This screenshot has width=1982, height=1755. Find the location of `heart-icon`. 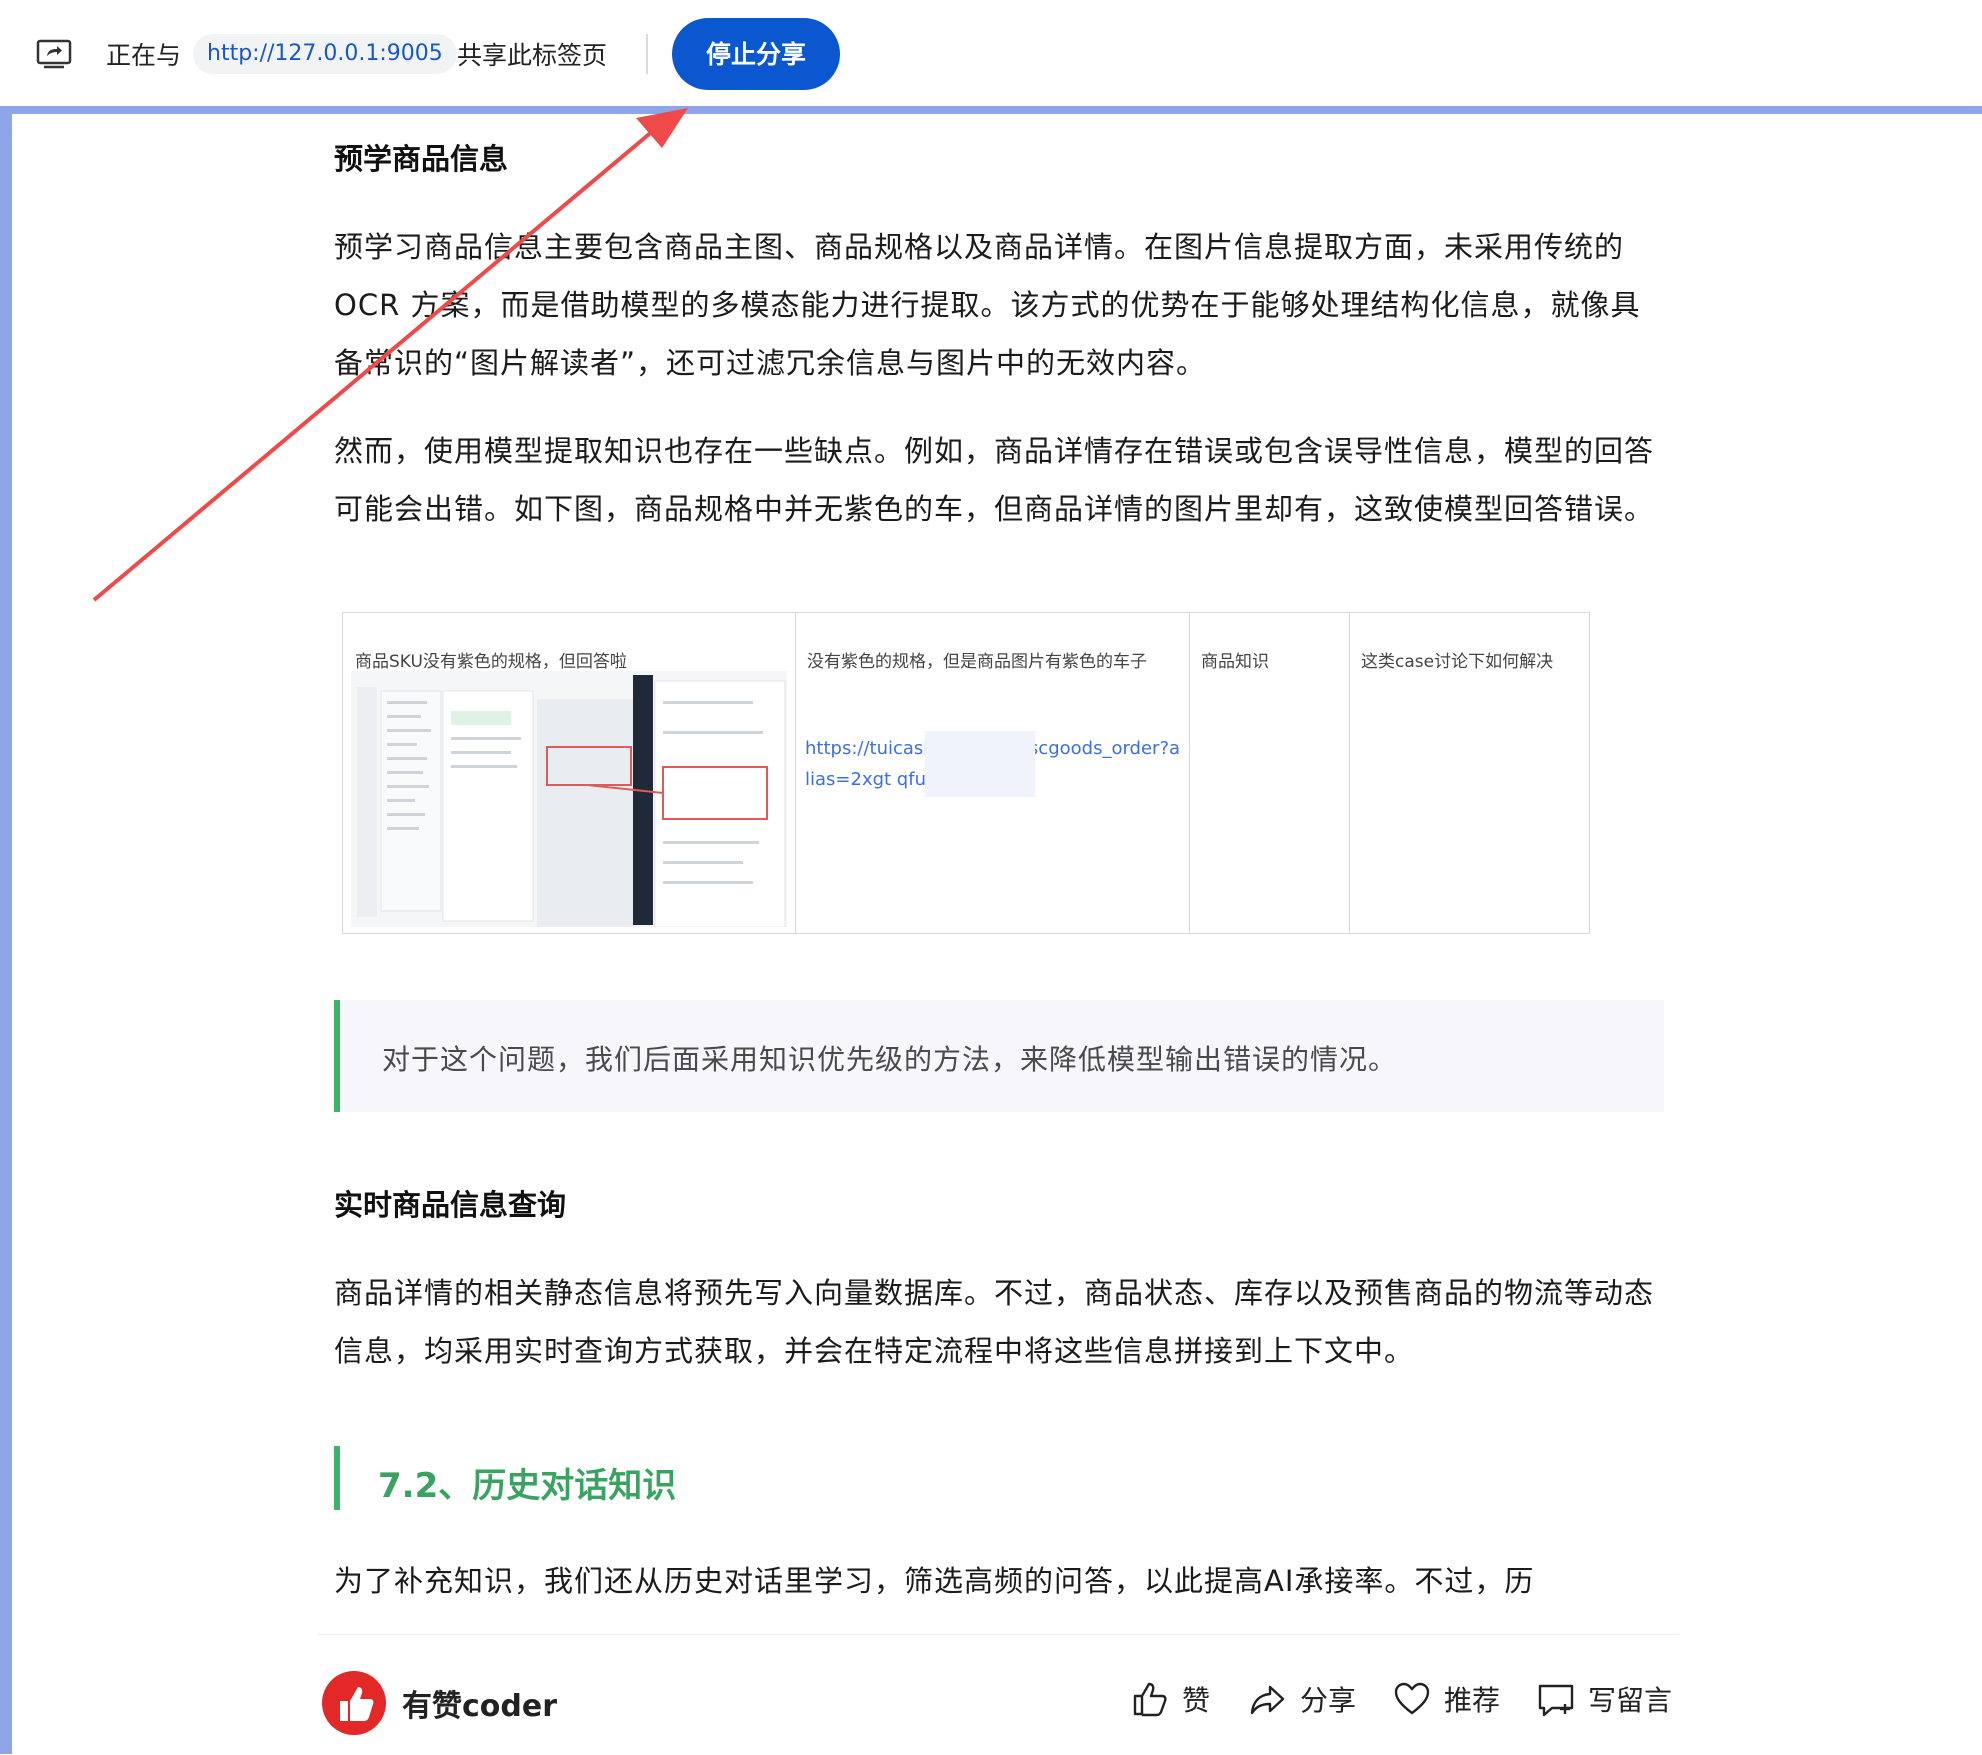

heart-icon is located at coordinates (1412, 1698).